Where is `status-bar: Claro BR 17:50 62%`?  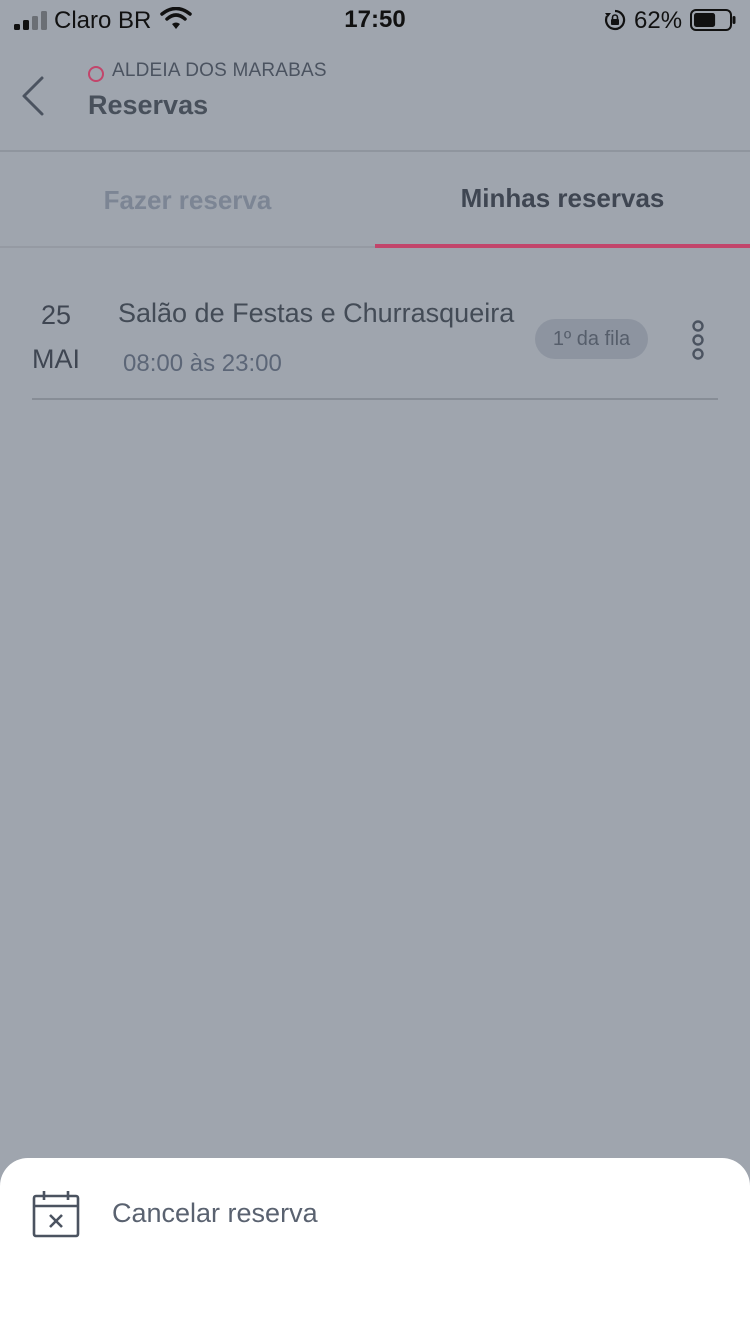
status-bar: Claro BR 17:50 62% is located at coordinates (375, 20).